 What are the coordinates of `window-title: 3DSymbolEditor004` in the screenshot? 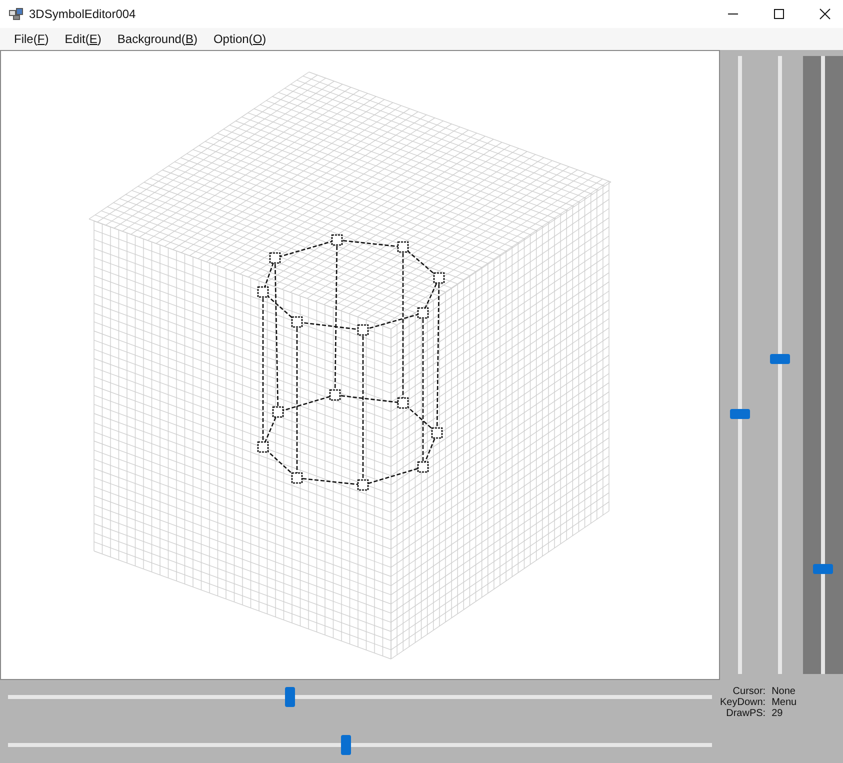 It's located at (82, 14).